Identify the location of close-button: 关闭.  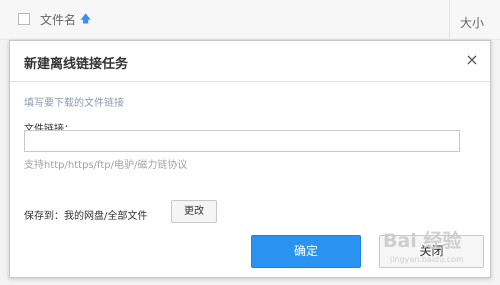
(431, 251).